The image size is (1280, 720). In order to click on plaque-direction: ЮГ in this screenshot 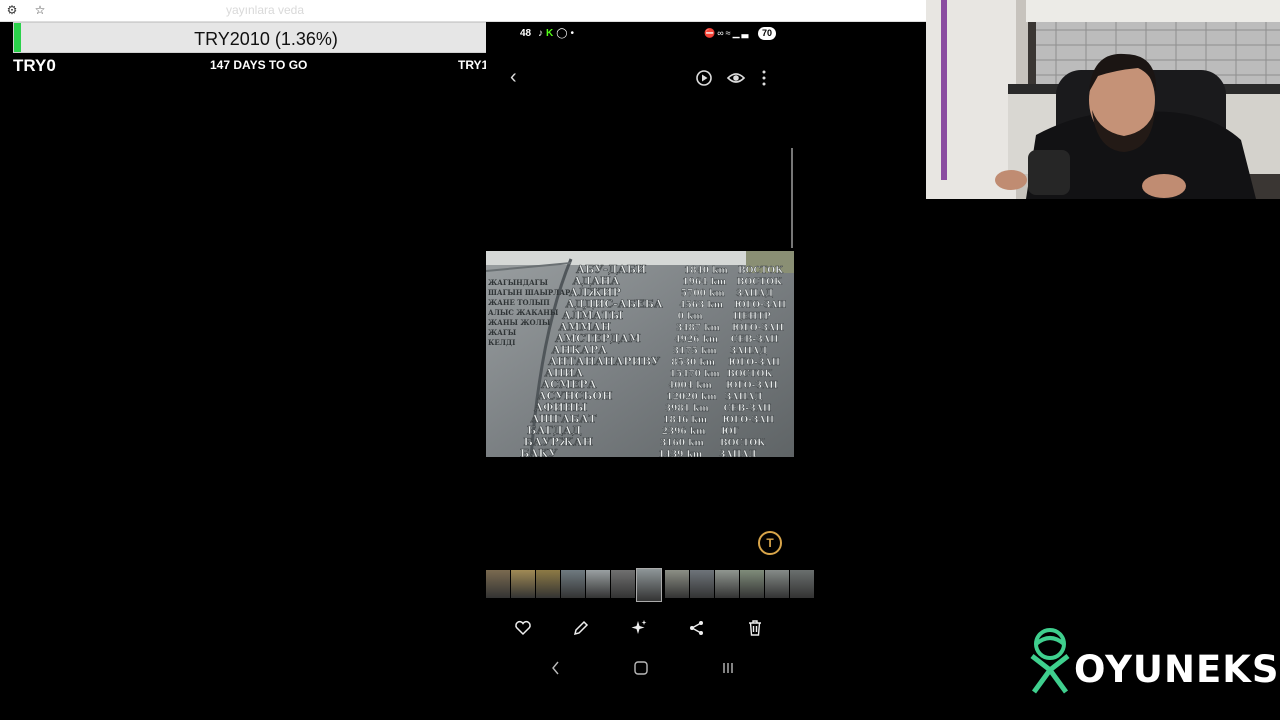, I will do `click(730, 432)`.